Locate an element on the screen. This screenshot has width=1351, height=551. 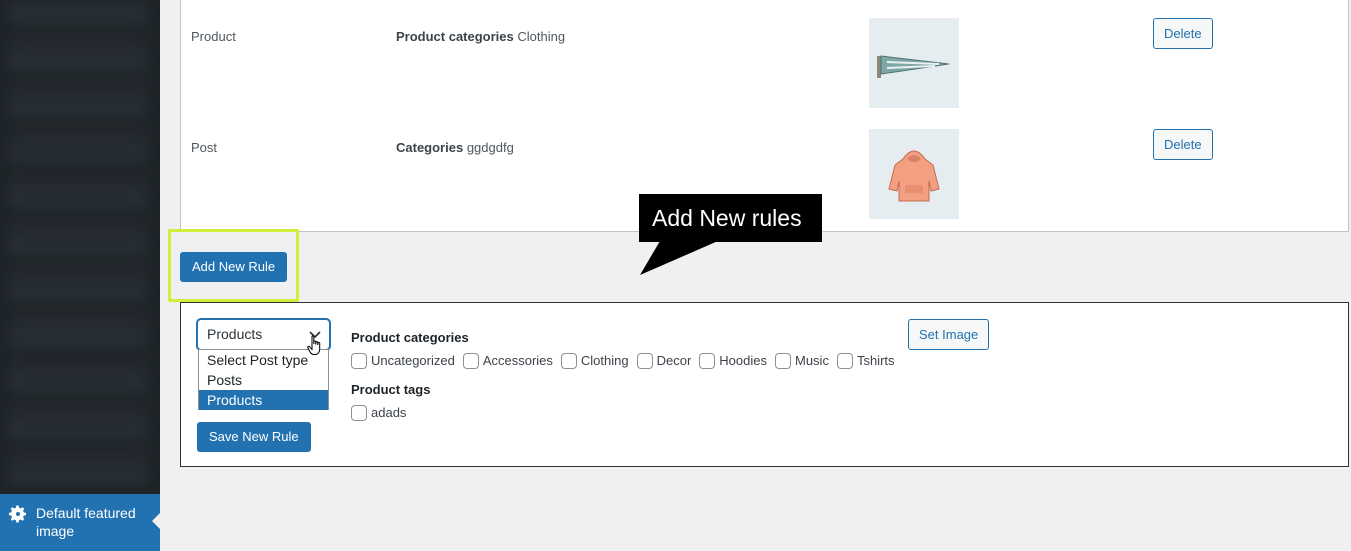
rule-taxonomy-label: Categories is located at coordinates (430, 147).